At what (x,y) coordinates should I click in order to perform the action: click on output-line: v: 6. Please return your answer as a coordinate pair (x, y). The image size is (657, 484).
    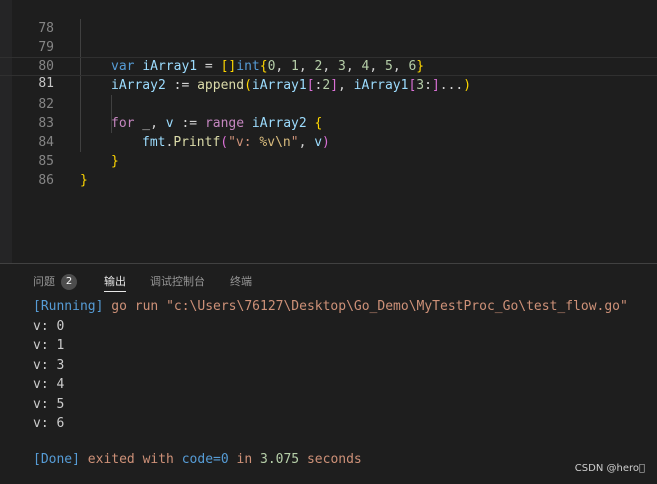
    Looking at the image, I should click on (49, 423).